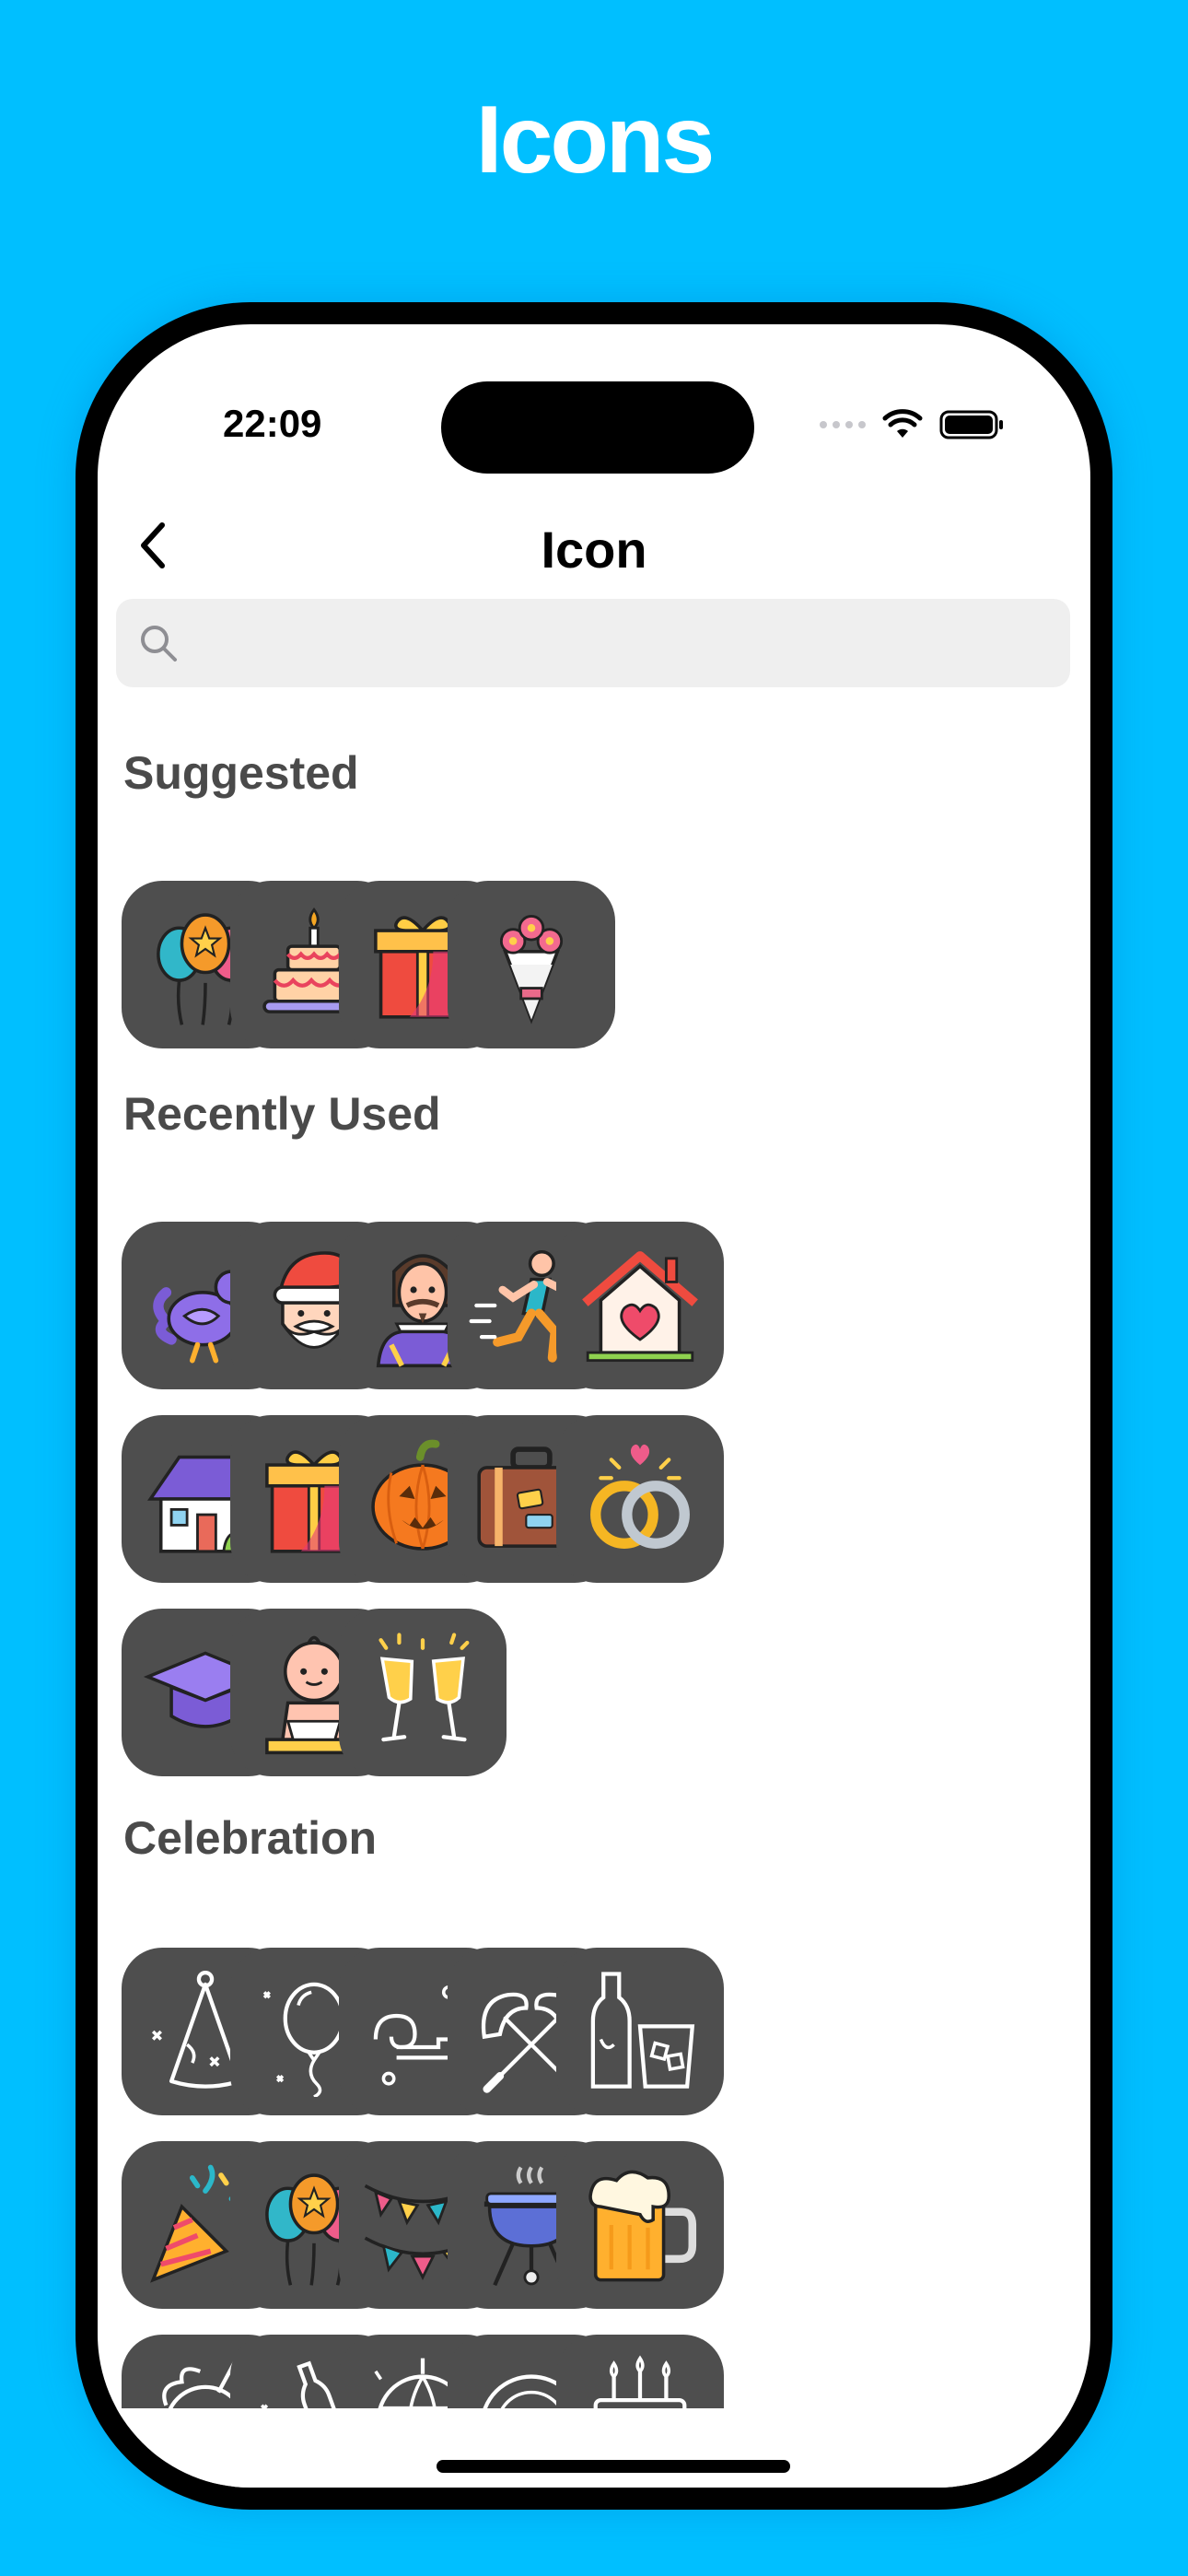 The width and height of the screenshot is (1188, 2576). I want to click on promo-headline: Icons, so click(595, 140).